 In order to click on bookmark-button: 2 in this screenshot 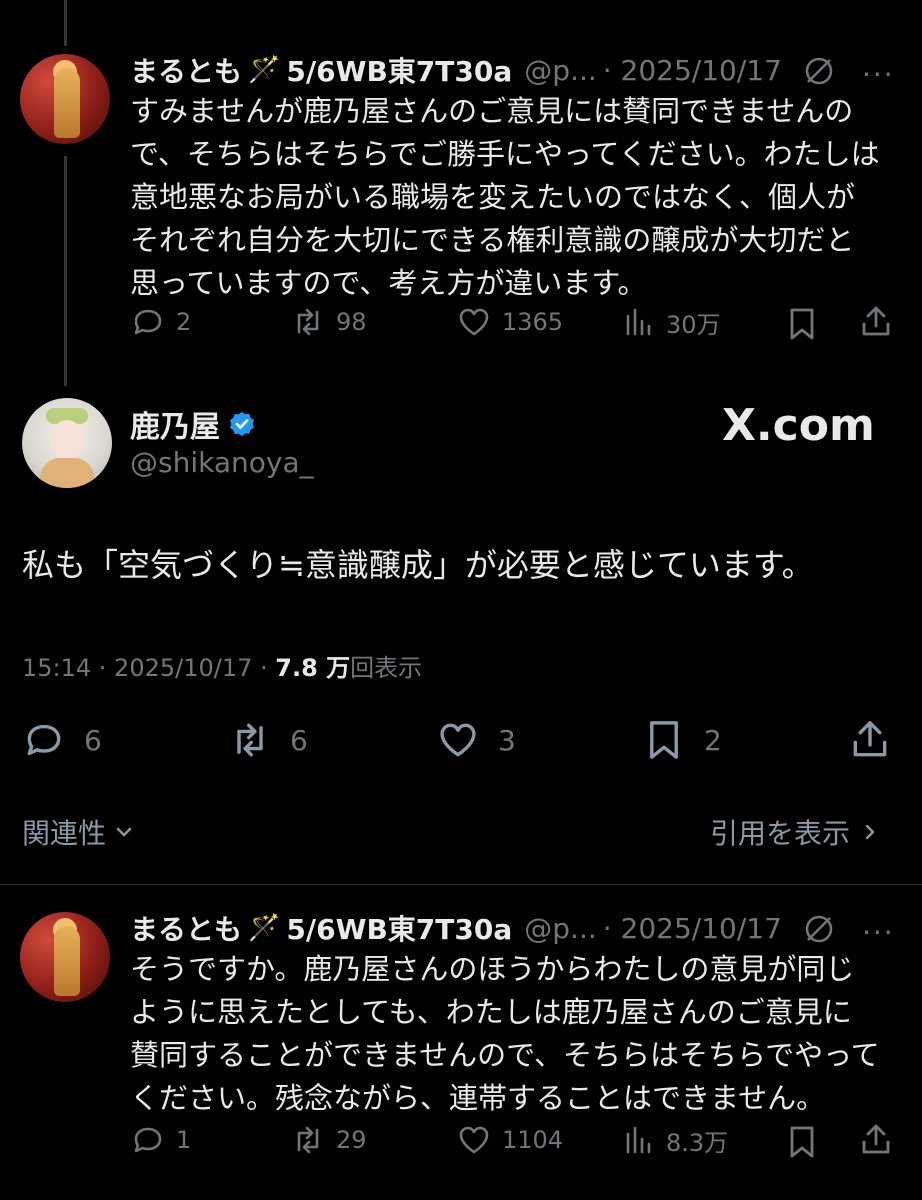, I will do `click(682, 740)`.